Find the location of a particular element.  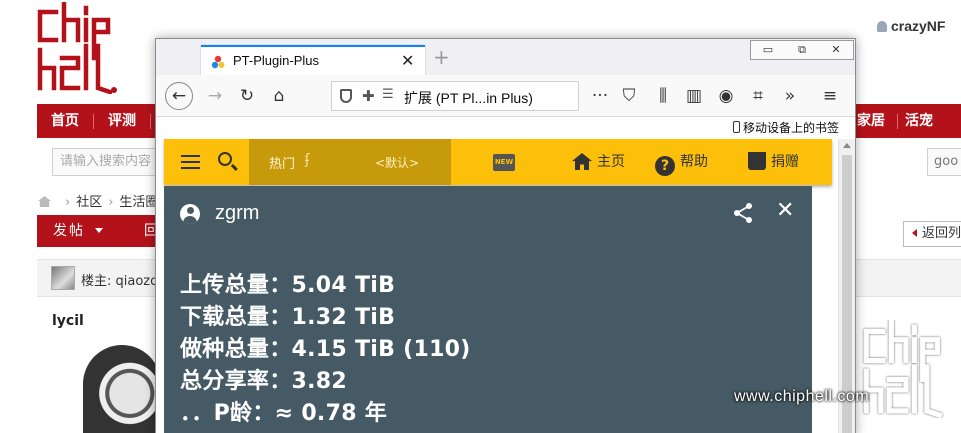

text-cursor-icon: ʄ is located at coordinates (307, 160).